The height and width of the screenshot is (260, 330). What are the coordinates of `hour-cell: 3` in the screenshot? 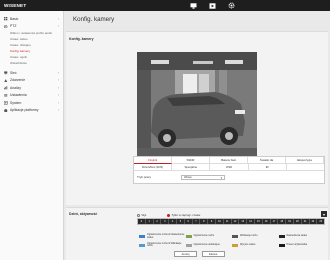 It's located at (165, 221).